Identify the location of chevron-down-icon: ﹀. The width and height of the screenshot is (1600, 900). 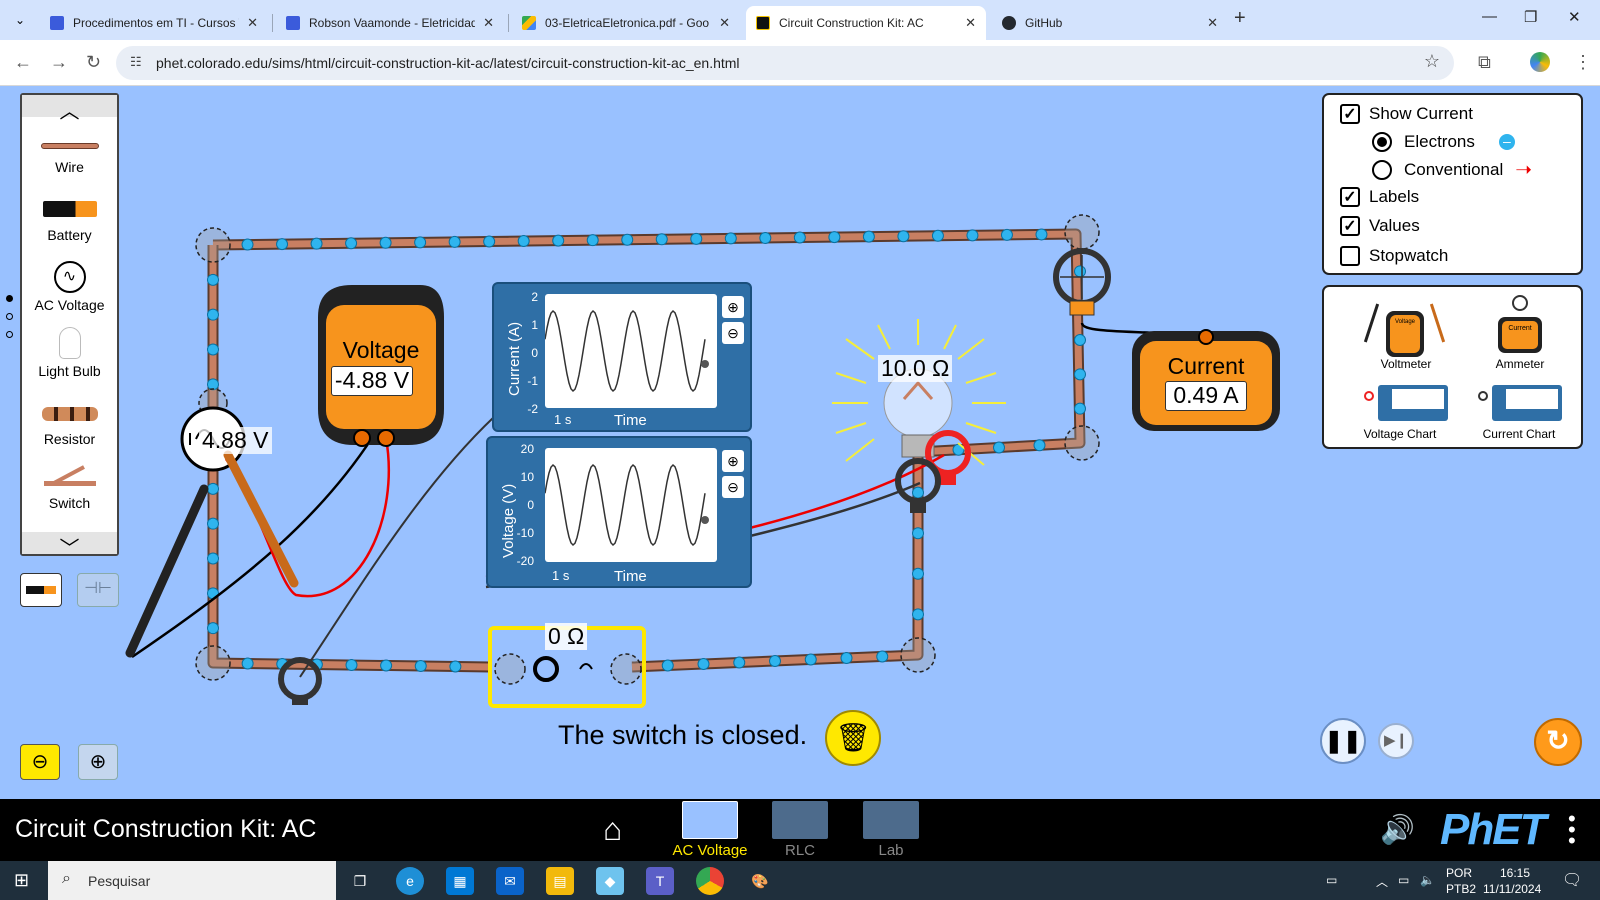
(69, 546).